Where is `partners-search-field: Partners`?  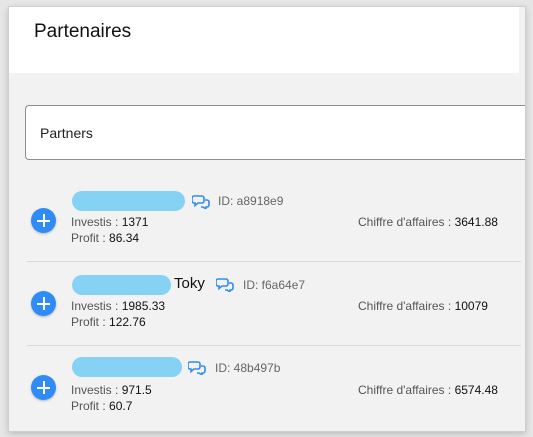 partners-search-field: Partners is located at coordinates (275, 132).